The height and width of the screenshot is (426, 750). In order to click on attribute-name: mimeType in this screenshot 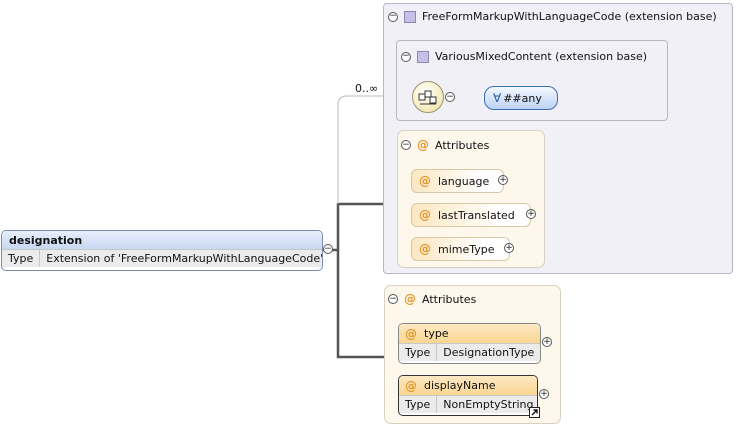, I will do `click(466, 249)`.